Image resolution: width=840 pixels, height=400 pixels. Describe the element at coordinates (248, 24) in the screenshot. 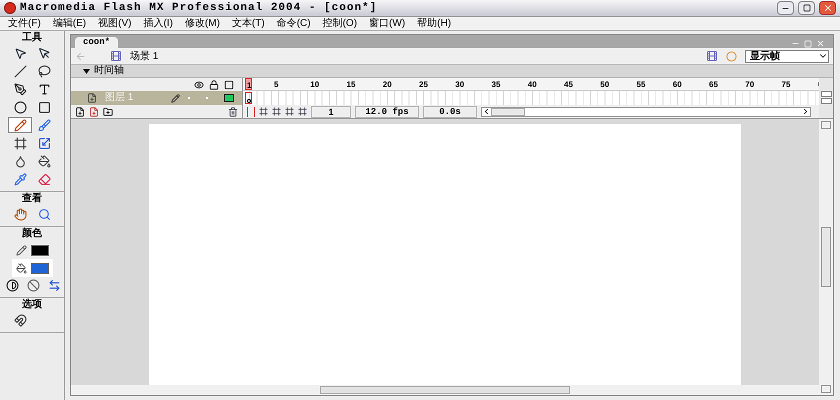

I see `menu-item: 文本(T)` at that location.